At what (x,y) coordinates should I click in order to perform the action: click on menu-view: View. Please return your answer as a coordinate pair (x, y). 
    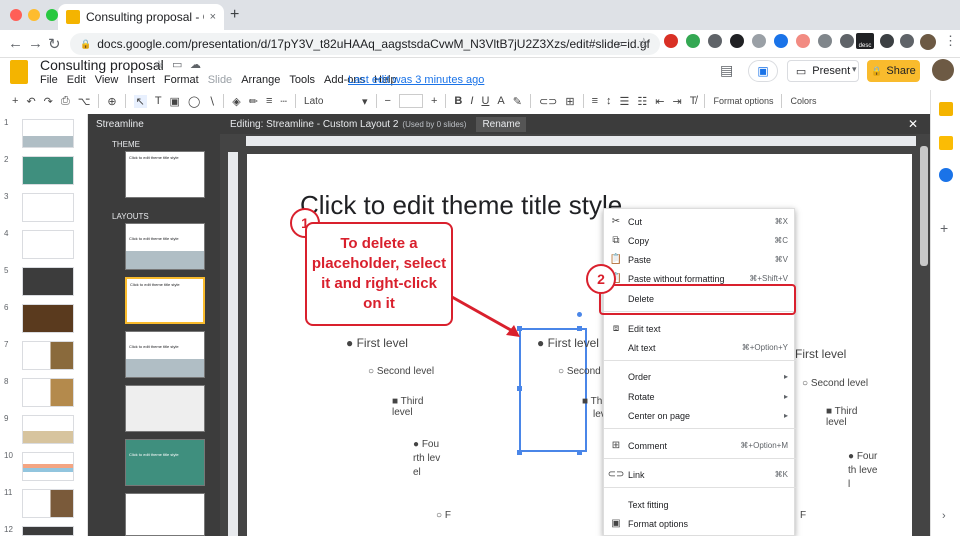
    Looking at the image, I should click on (107, 80).